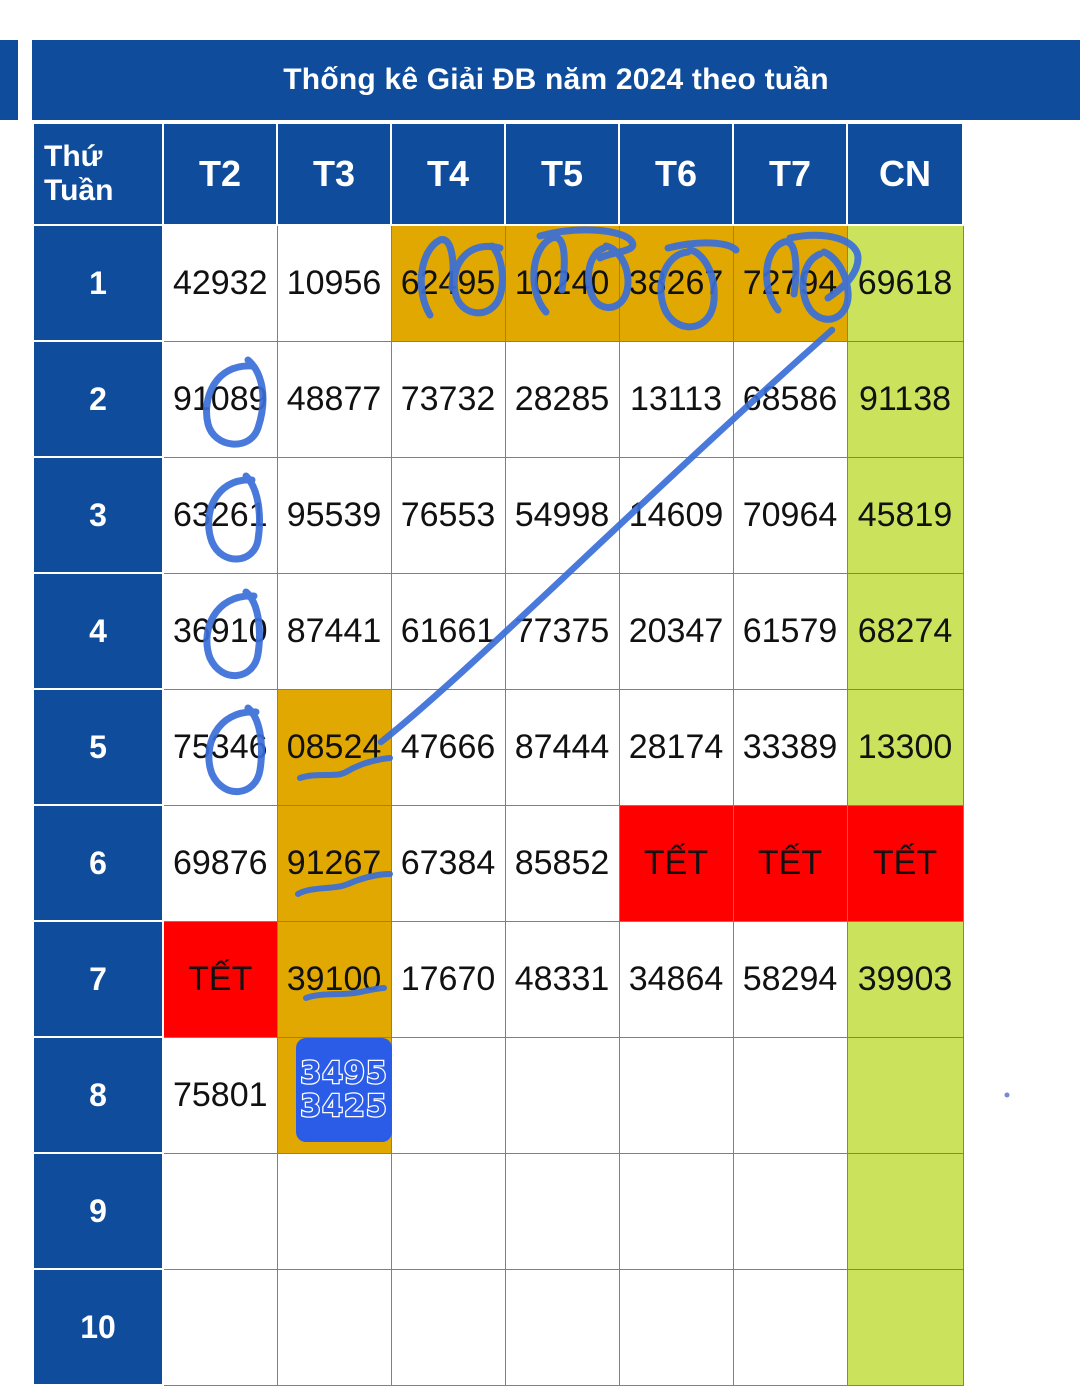 Image resolution: width=1080 pixels, height=1386 pixels. Describe the element at coordinates (220, 979) in the screenshot. I see `cell-w7-t2: TẾT` at that location.